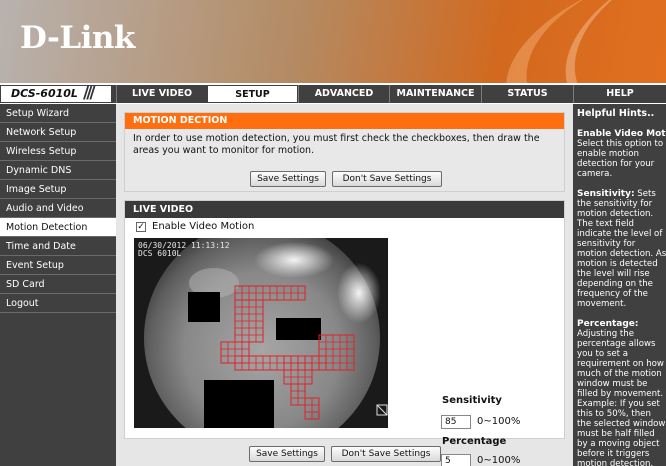 The width and height of the screenshot is (666, 466). Describe the element at coordinates (386, 454) in the screenshot. I see `dont-save-settings-button-bottom: Don't Save Settings` at that location.